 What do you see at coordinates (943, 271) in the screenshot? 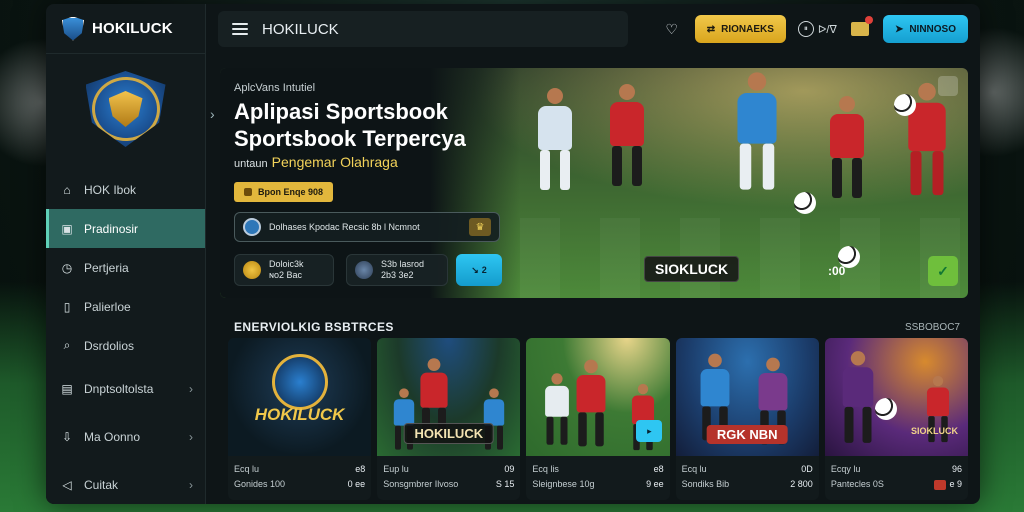
I see `check-button: ✓` at bounding box center [943, 271].